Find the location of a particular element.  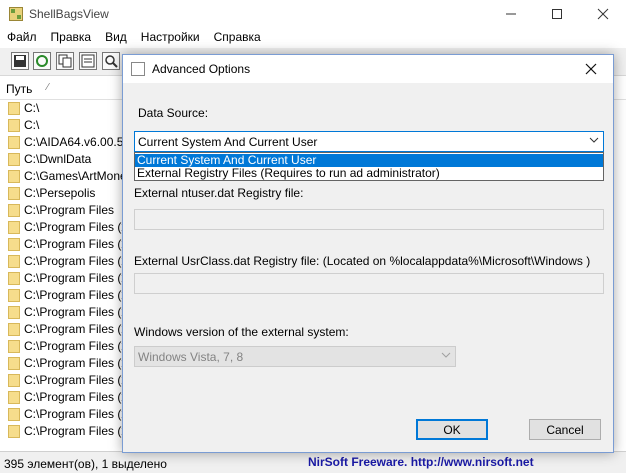

windows-version-select: Windows Vista, 7, 8 is located at coordinates (295, 356).